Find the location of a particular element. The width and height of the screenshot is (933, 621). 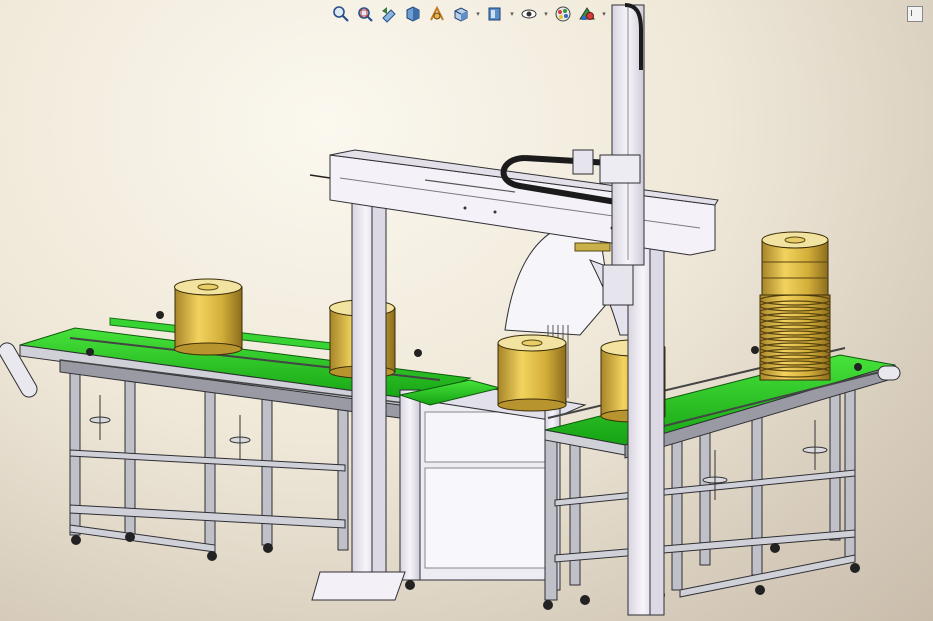

view-orientation-icon is located at coordinates (461, 14).